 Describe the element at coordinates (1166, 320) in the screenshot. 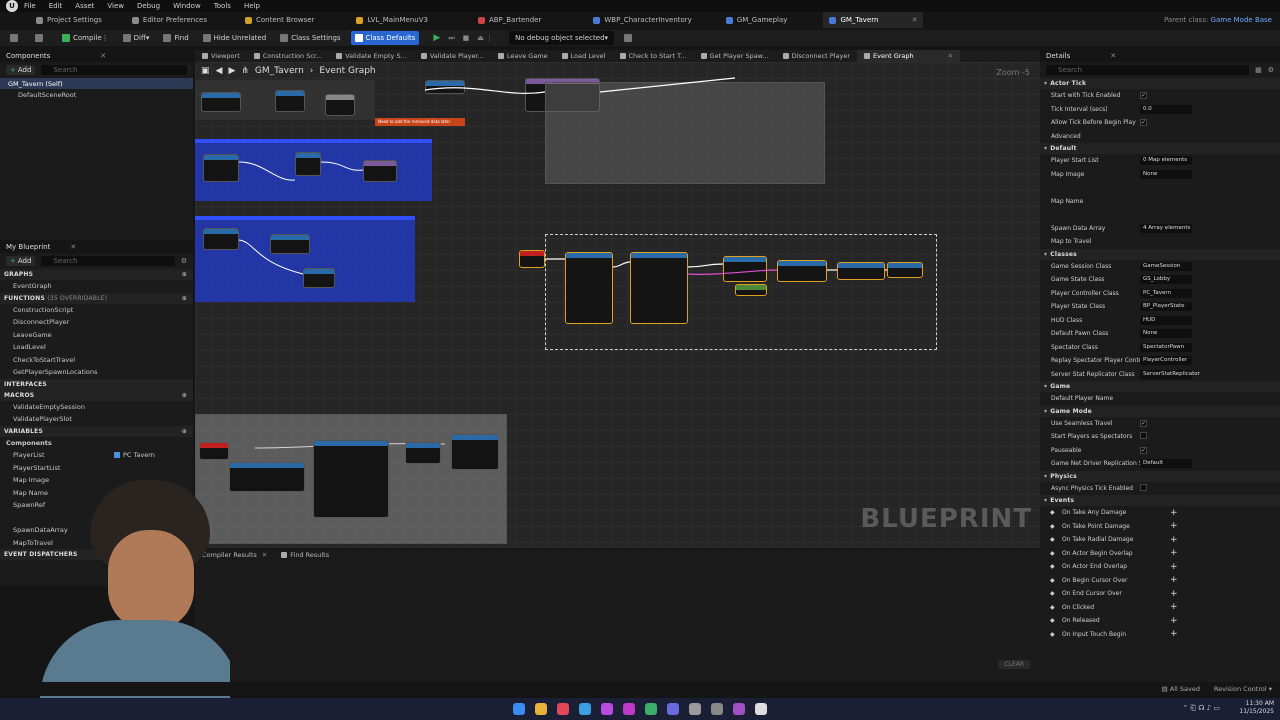

I see `property-value: HUD` at that location.